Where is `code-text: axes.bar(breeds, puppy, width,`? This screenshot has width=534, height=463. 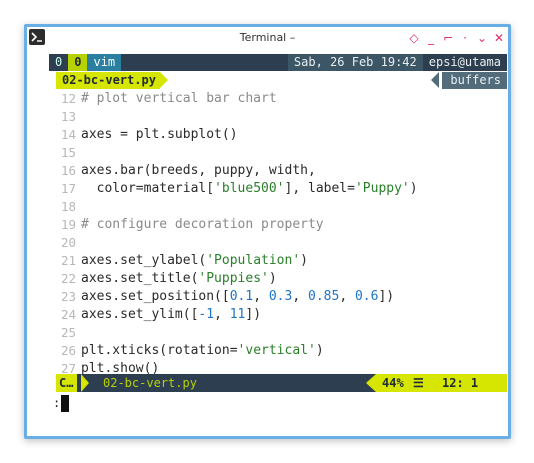 code-text: axes.bar(breeds, puppy, width, is located at coordinates (198, 170).